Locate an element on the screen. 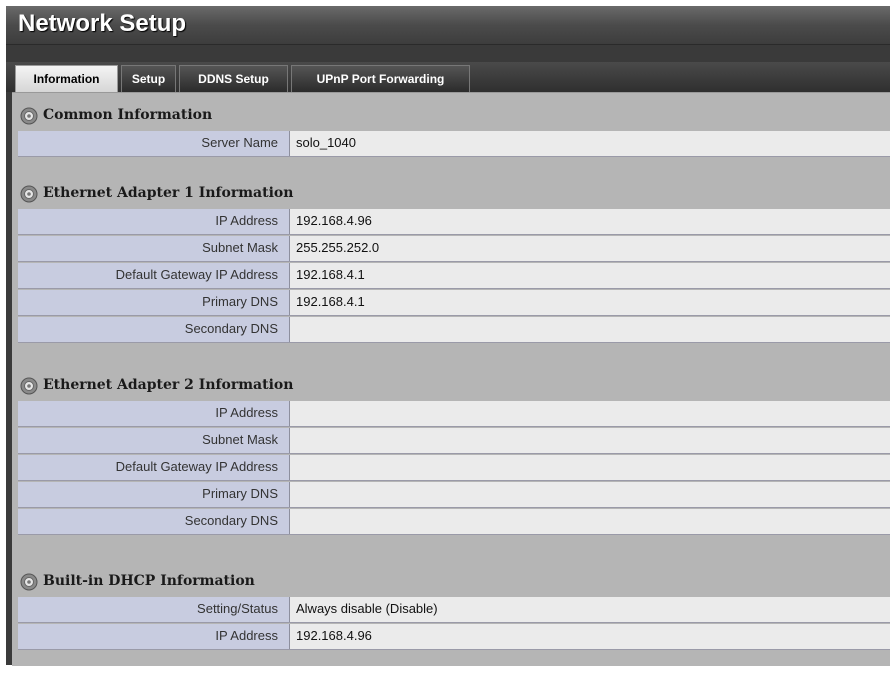  table-row: Subnet Mask is located at coordinates (454, 441).